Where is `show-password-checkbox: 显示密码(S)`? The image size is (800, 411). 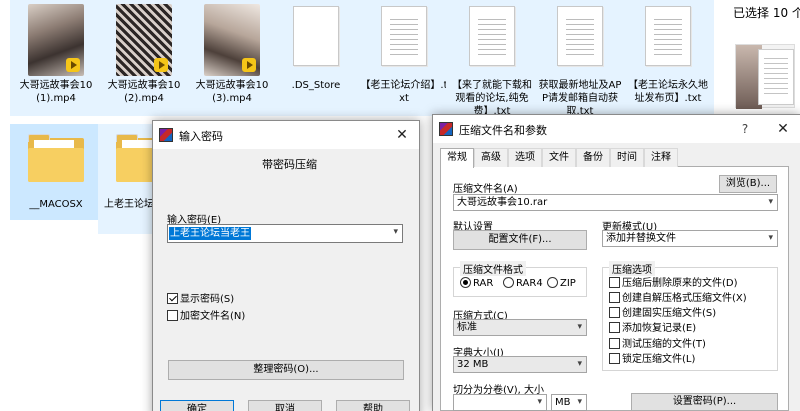
show-password-checkbox: 显示密码(S) is located at coordinates (200, 299).